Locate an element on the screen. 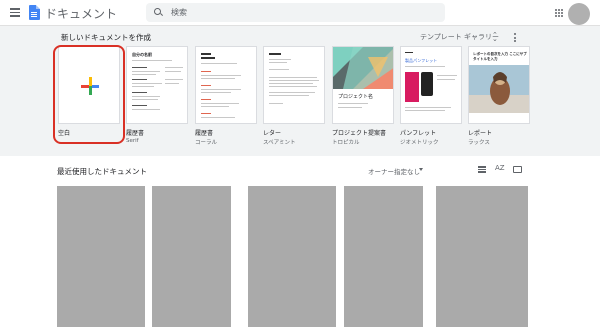  template-project-proposal: プロジェクト名 プロジェクト提案書 トロピカル is located at coordinates (366, 96).